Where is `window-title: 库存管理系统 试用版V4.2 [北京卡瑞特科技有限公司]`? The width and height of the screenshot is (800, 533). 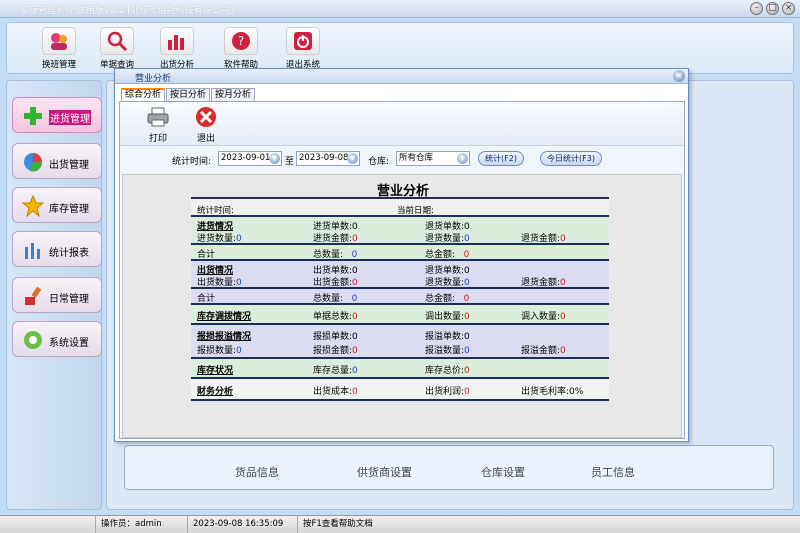 window-title: 库存管理系统 试用版V4.2 [北京卡瑞特科技有限公司] is located at coordinates (127, 11).